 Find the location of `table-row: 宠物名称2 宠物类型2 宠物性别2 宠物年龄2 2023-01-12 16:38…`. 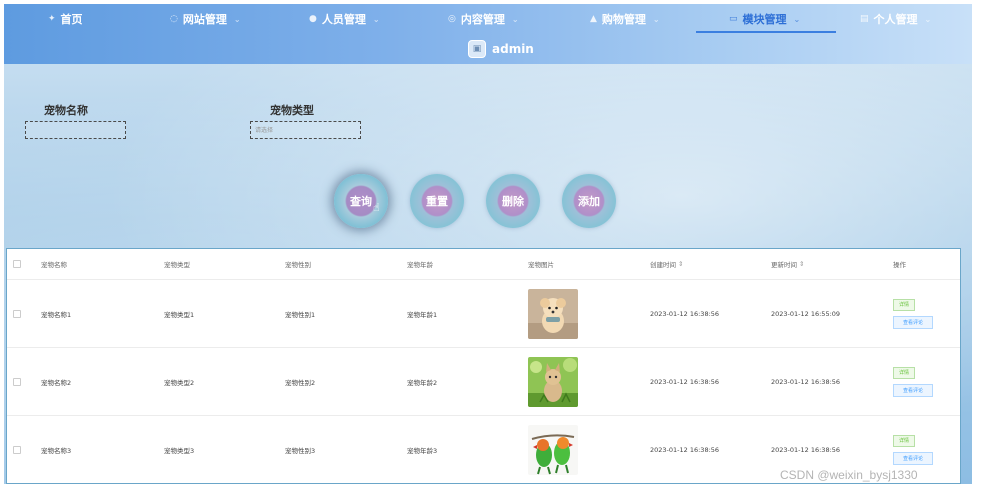

table-row: 宠物名称2 宠物类型2 宠物性别2 宠物年龄2 2023-01-12 16:38… is located at coordinates (483, 382).